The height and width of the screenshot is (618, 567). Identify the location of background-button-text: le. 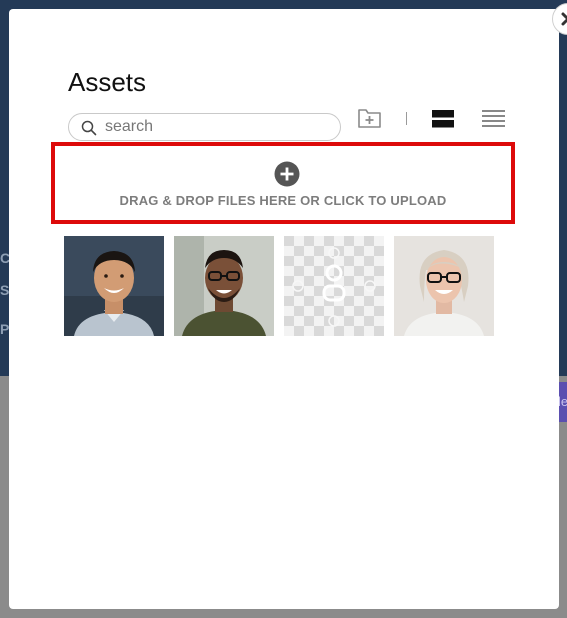
(562, 401).